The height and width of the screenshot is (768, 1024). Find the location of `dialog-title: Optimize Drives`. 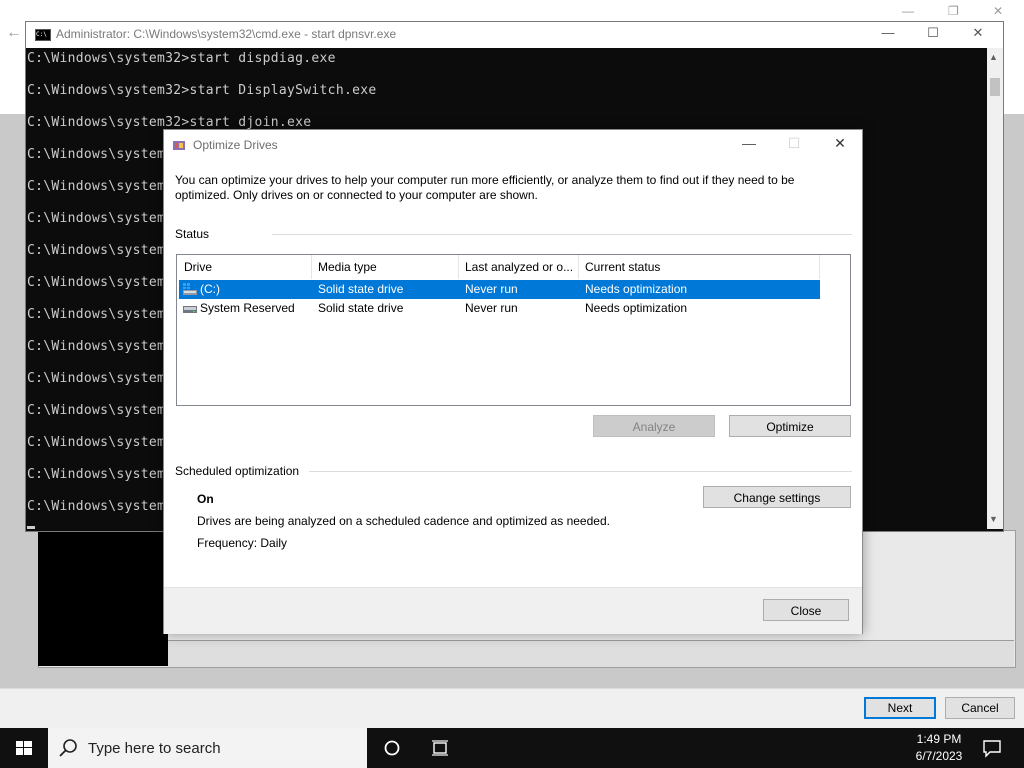

dialog-title: Optimize Drives is located at coordinates (235, 145).